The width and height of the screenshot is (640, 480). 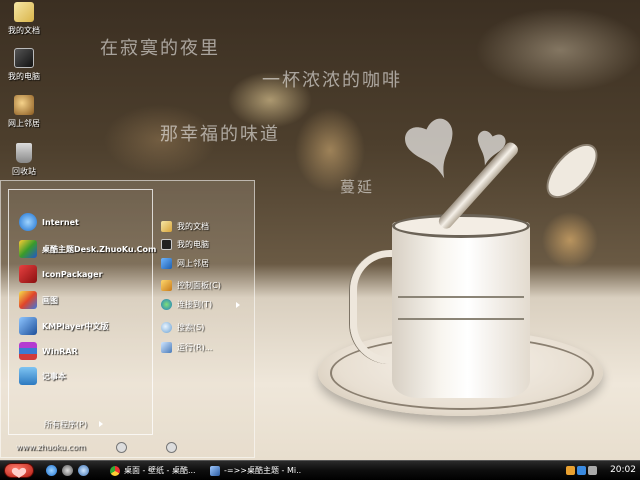 What do you see at coordinates (429, 148) in the screenshot?
I see `heart-shape-icon` at bounding box center [429, 148].